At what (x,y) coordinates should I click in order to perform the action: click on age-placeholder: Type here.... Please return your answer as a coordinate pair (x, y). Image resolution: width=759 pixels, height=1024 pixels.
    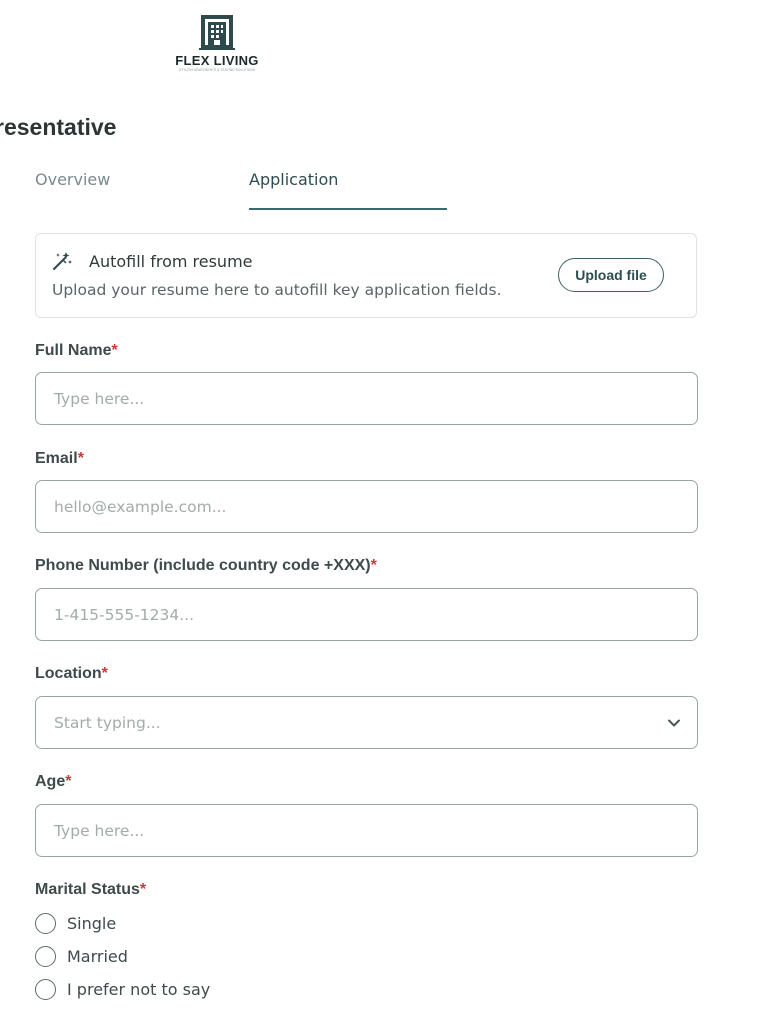
    Looking at the image, I should click on (99, 830).